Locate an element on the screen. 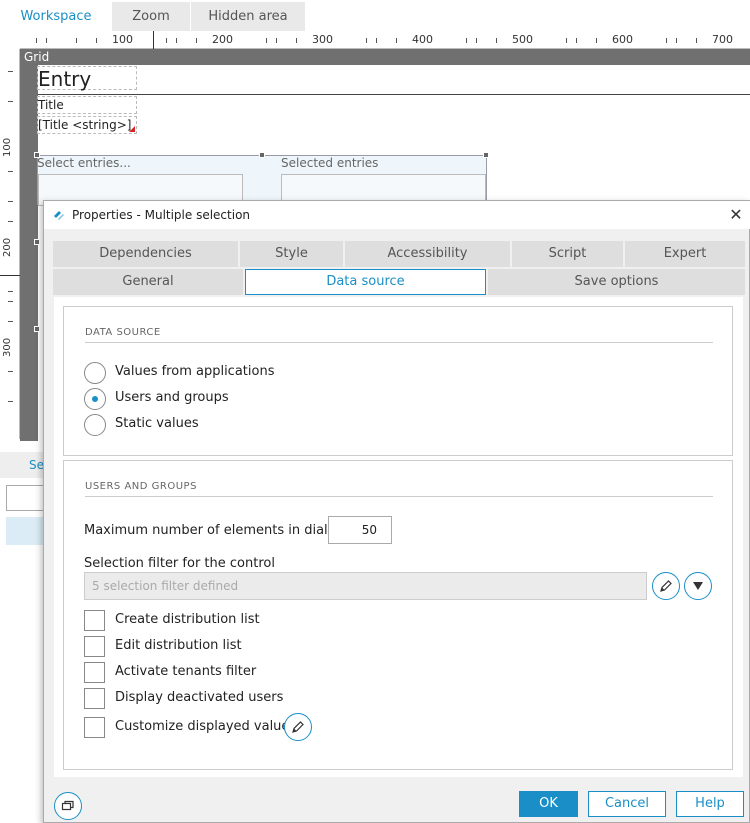 This screenshot has width=750, height=823. filter-button is located at coordinates (698, 586).